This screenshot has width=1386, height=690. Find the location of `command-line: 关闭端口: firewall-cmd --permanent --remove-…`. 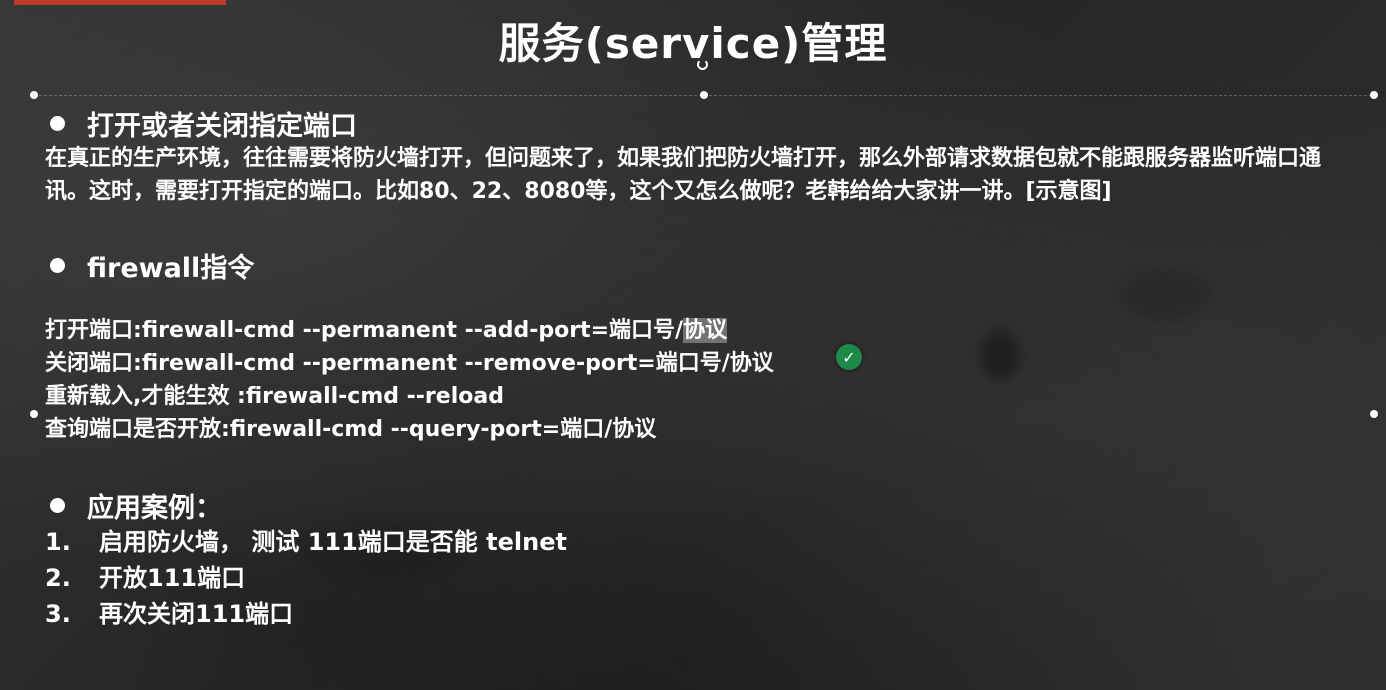

command-line: 关闭端口: firewall-cmd --permanent --remove-… is located at coordinates (700, 363).